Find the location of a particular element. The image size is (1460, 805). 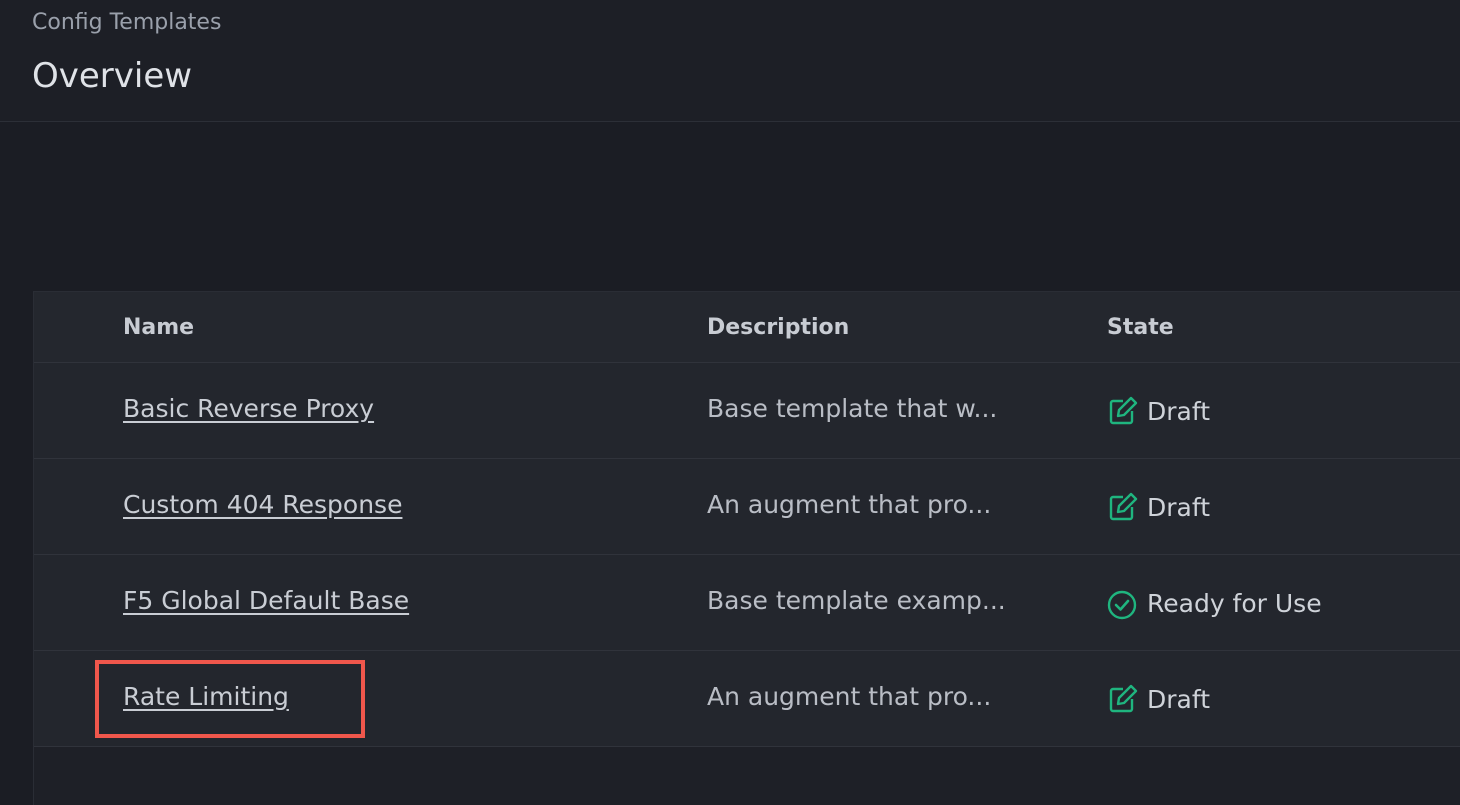

check-circle-icon is located at coordinates (1122, 605).